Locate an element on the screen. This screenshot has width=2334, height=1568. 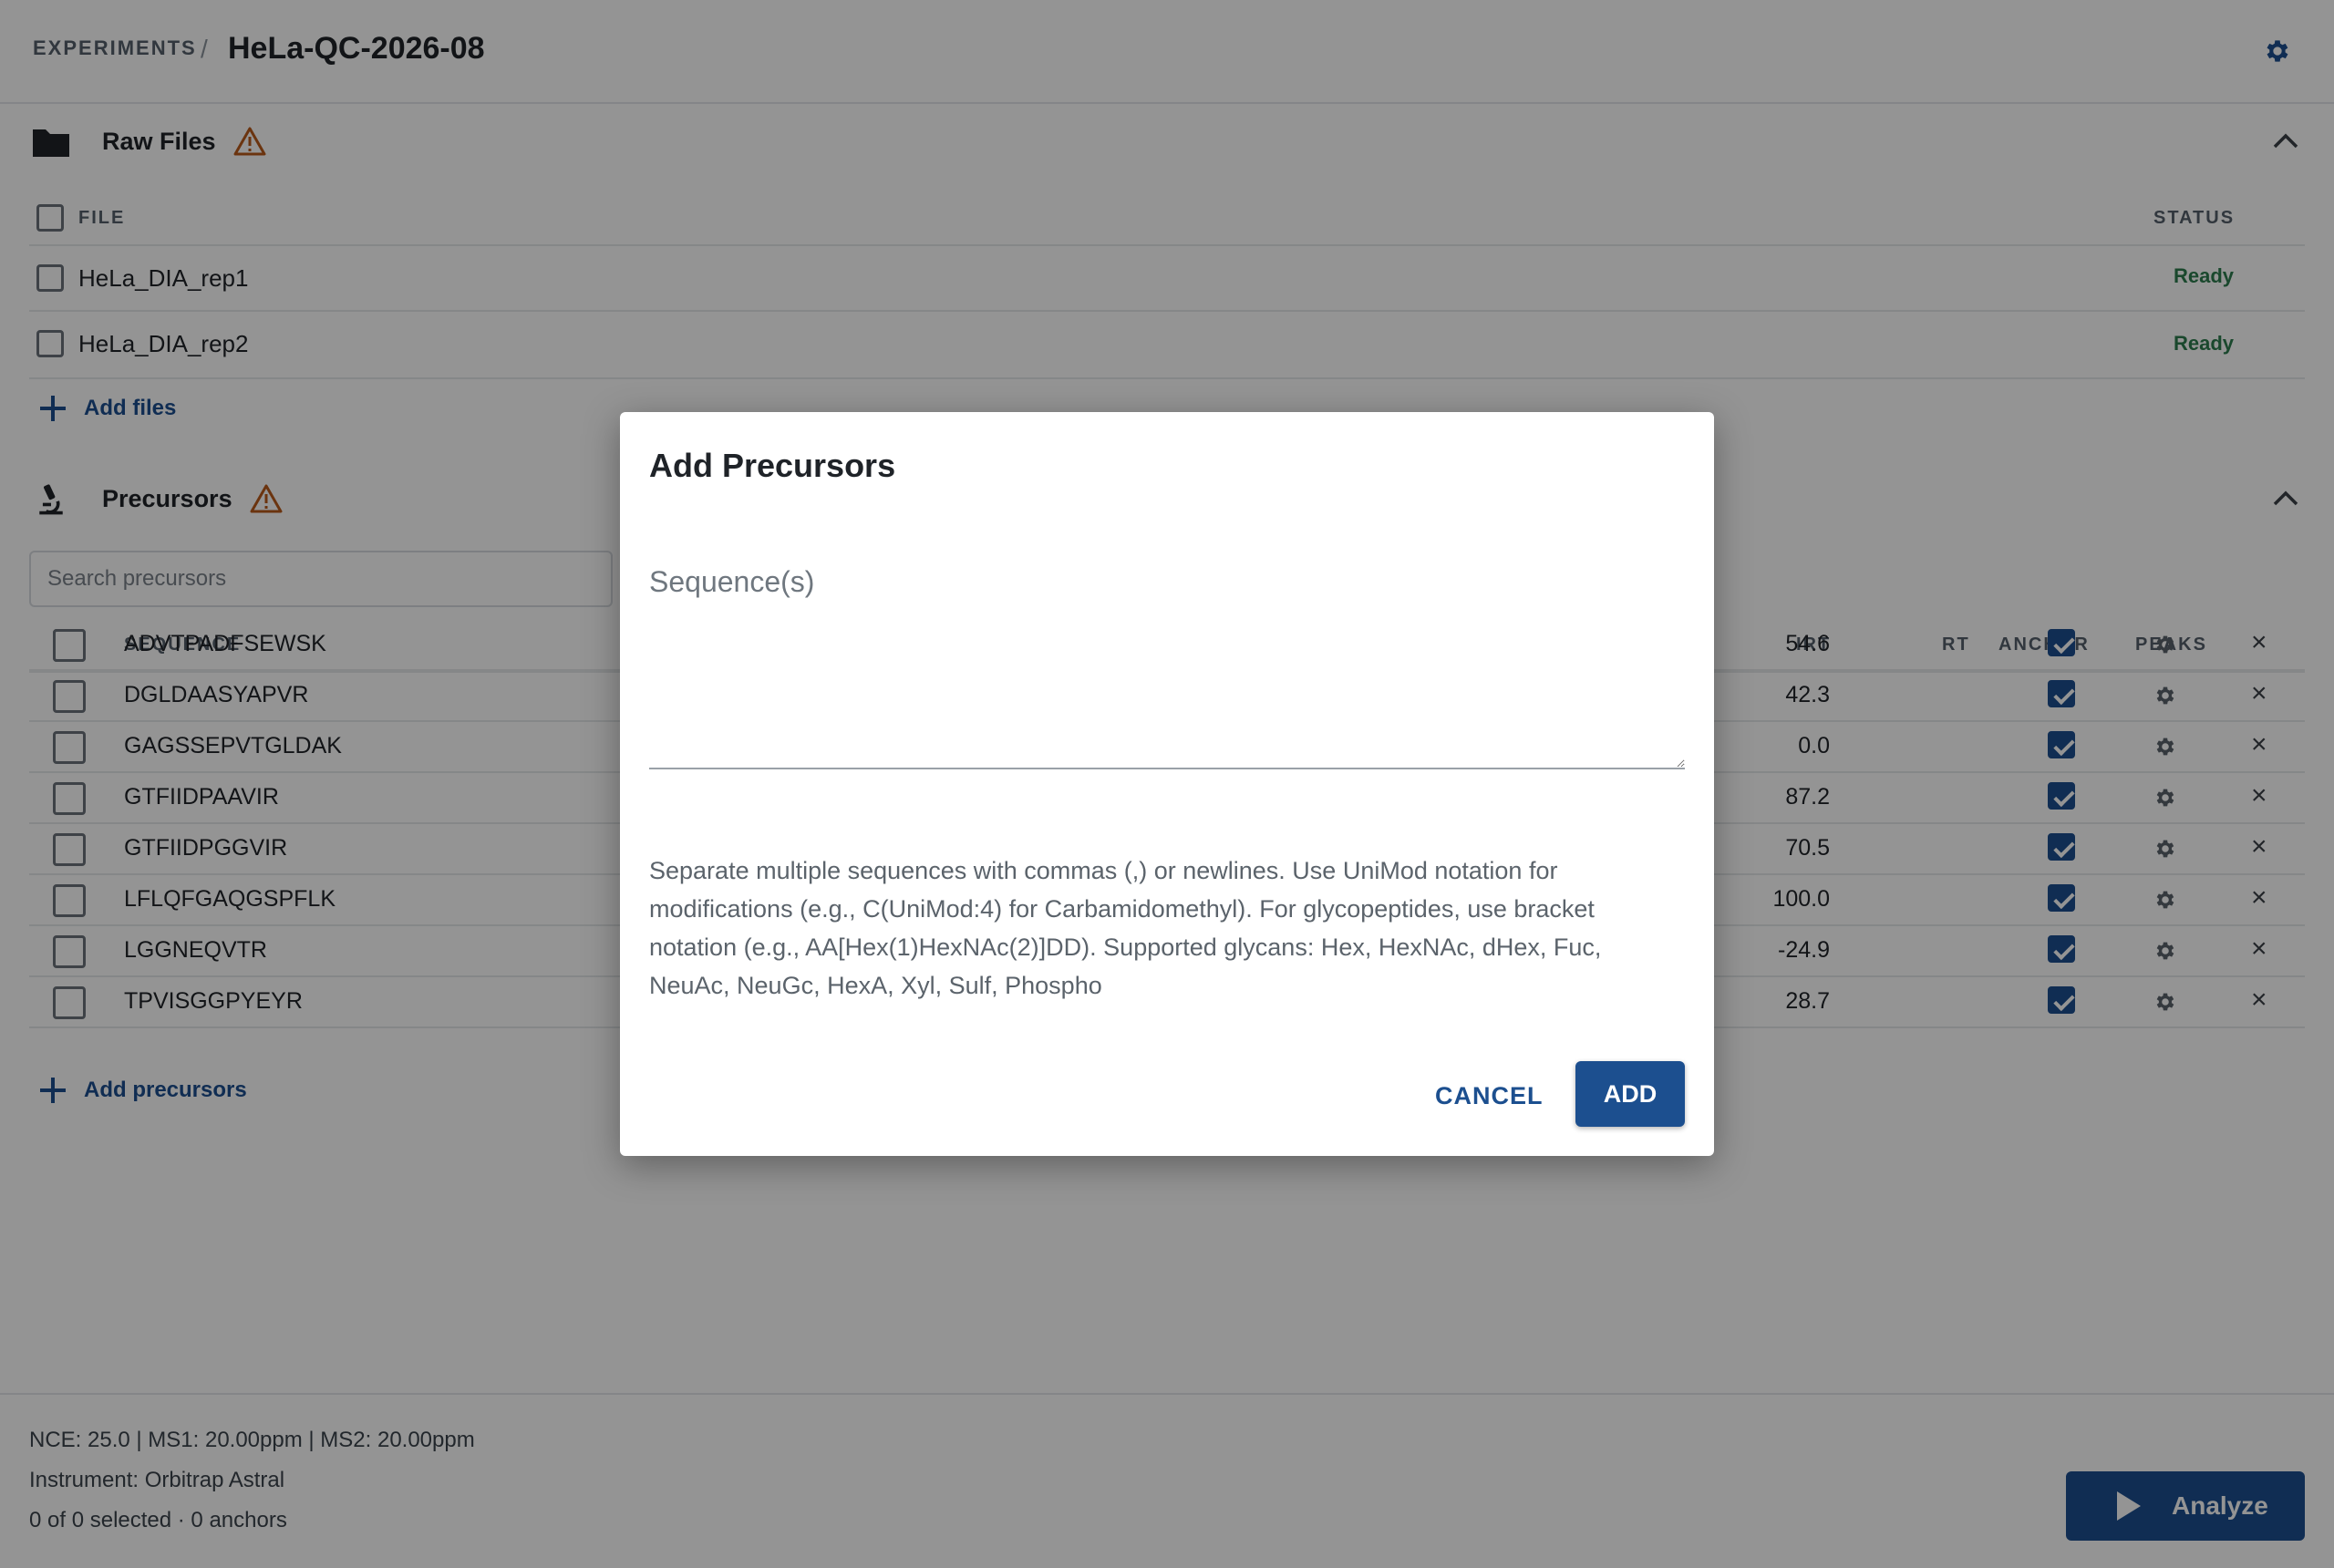
cancel-button: CANCEL is located at coordinates (1490, 1096).